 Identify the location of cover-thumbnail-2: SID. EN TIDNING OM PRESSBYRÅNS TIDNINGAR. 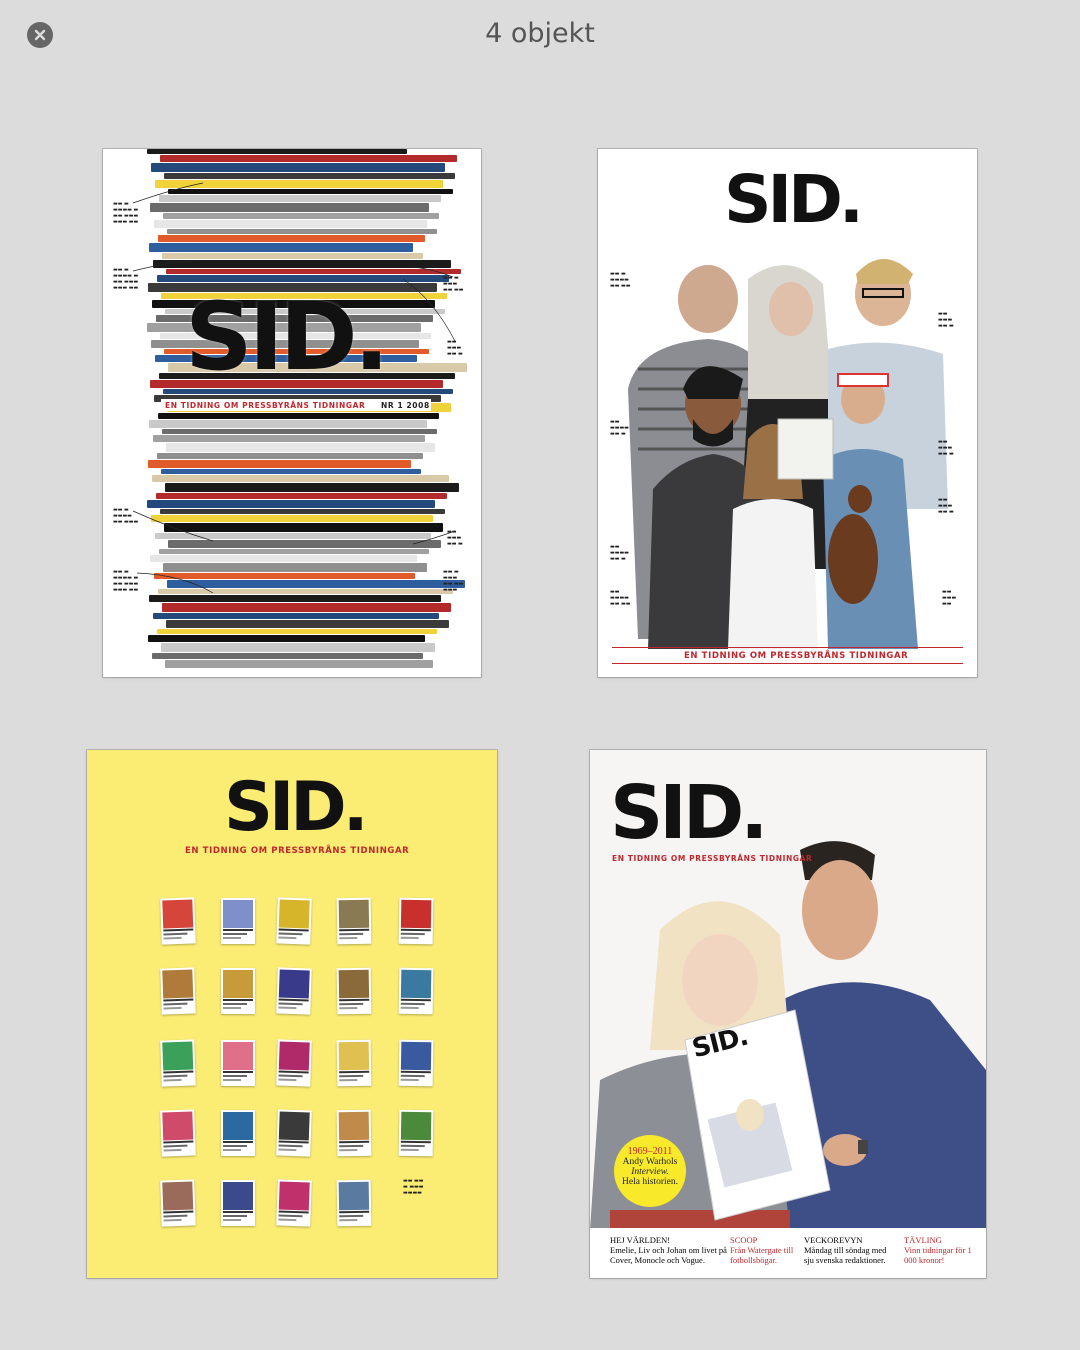
(787, 413).